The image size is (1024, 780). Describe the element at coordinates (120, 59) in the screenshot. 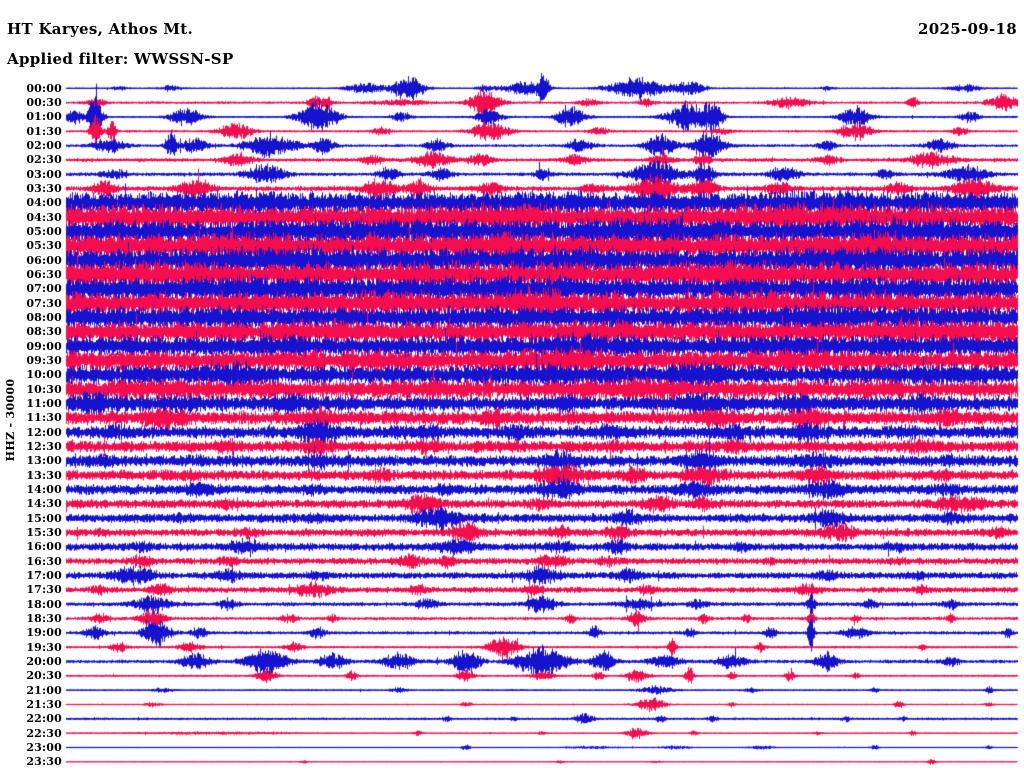

I see `filter-label: Applied filter: WWSSN-SP` at that location.